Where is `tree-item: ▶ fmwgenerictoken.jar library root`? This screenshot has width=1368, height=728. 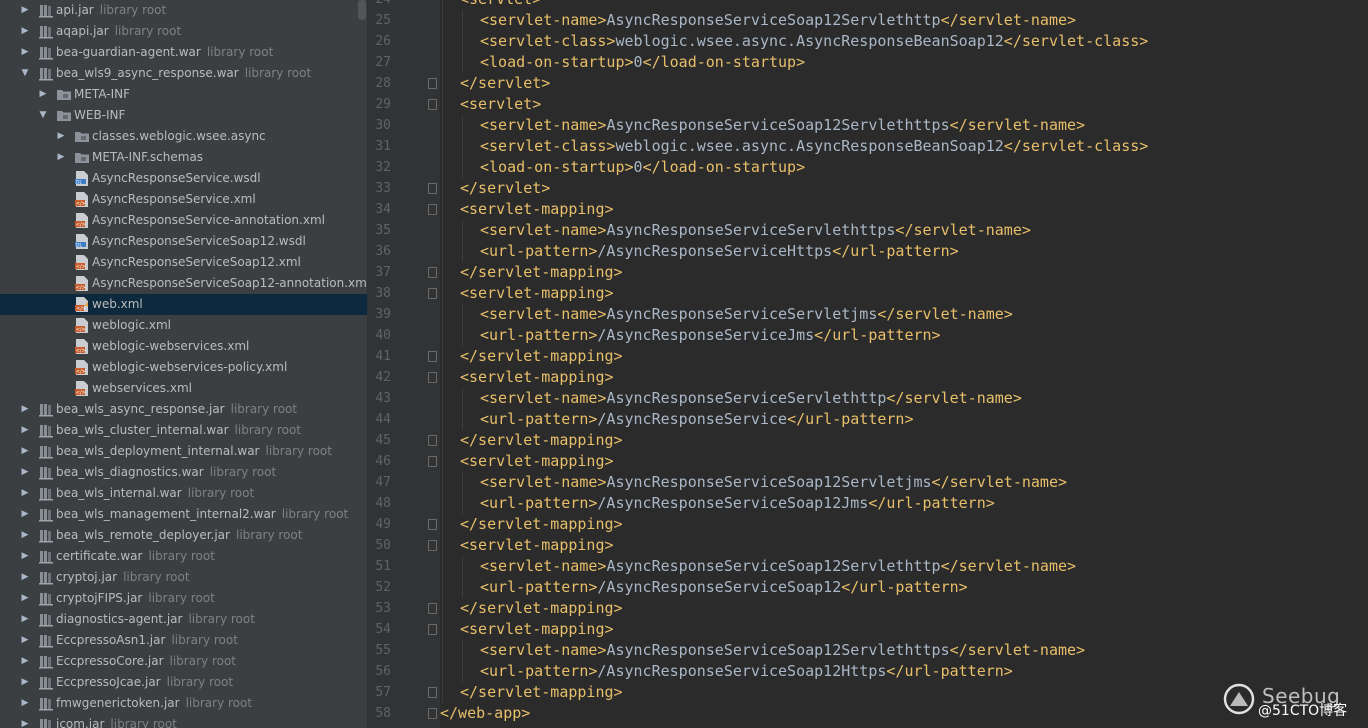 tree-item: ▶ fmwgenerictoken.jar library root is located at coordinates (183, 703).